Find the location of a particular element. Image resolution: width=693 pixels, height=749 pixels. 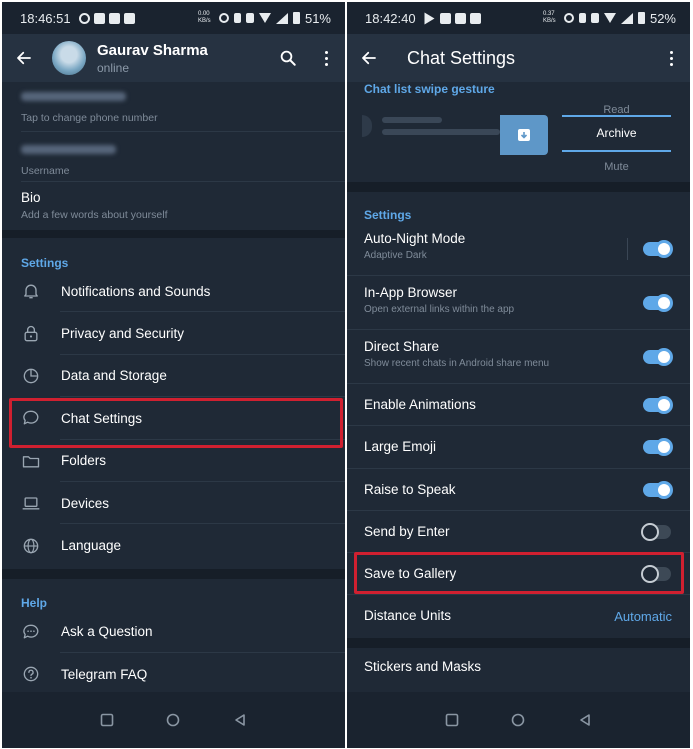

menu-item-devices: Devices is located at coordinates (173, 503).